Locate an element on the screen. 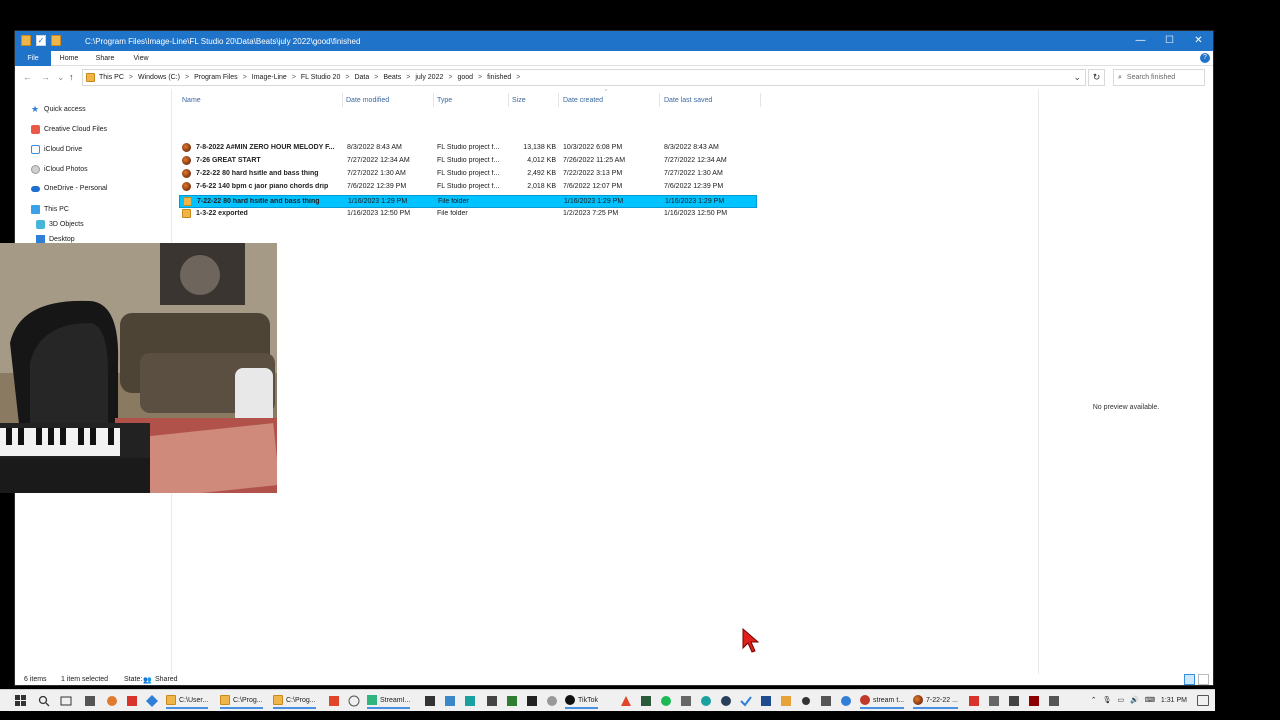 The width and height of the screenshot is (1280, 720). spotify-icon is located at coordinates (666, 701).